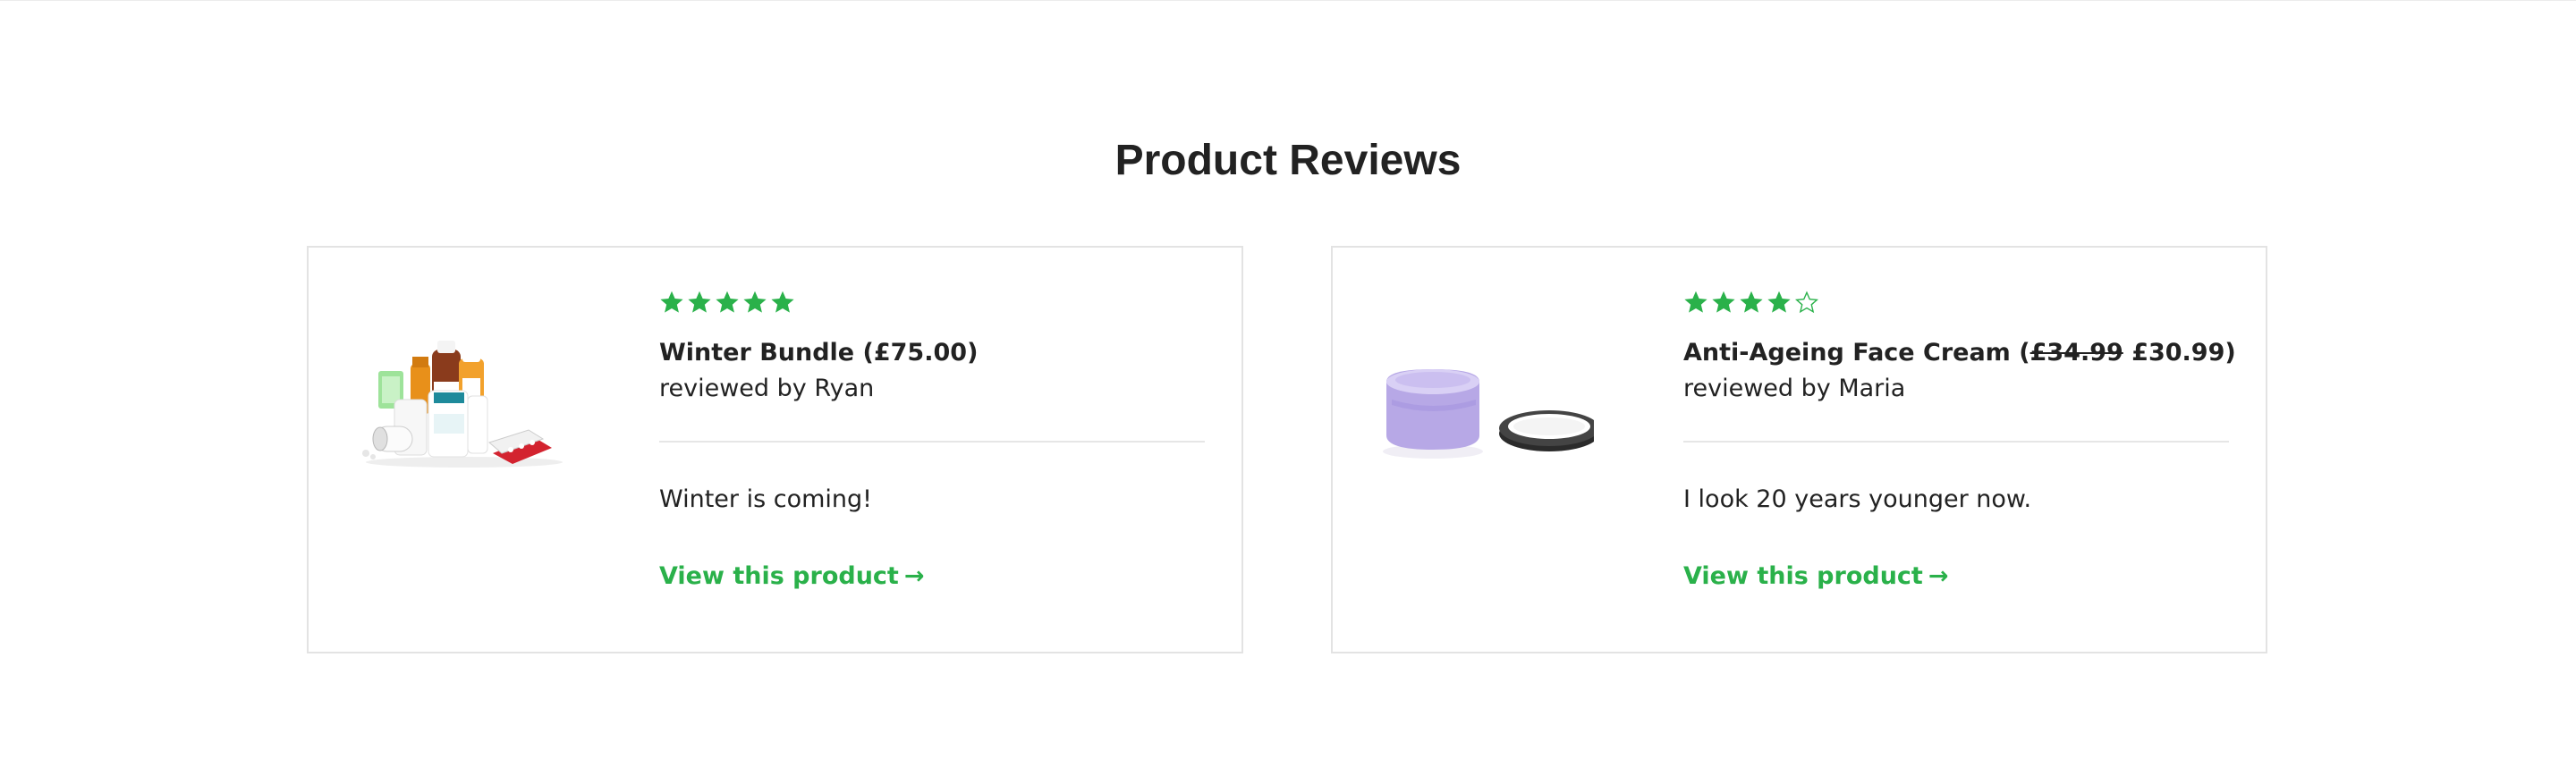 The image size is (2576, 784). Describe the element at coordinates (757, 353) in the screenshot. I see `product-name: Winter Bundle` at that location.